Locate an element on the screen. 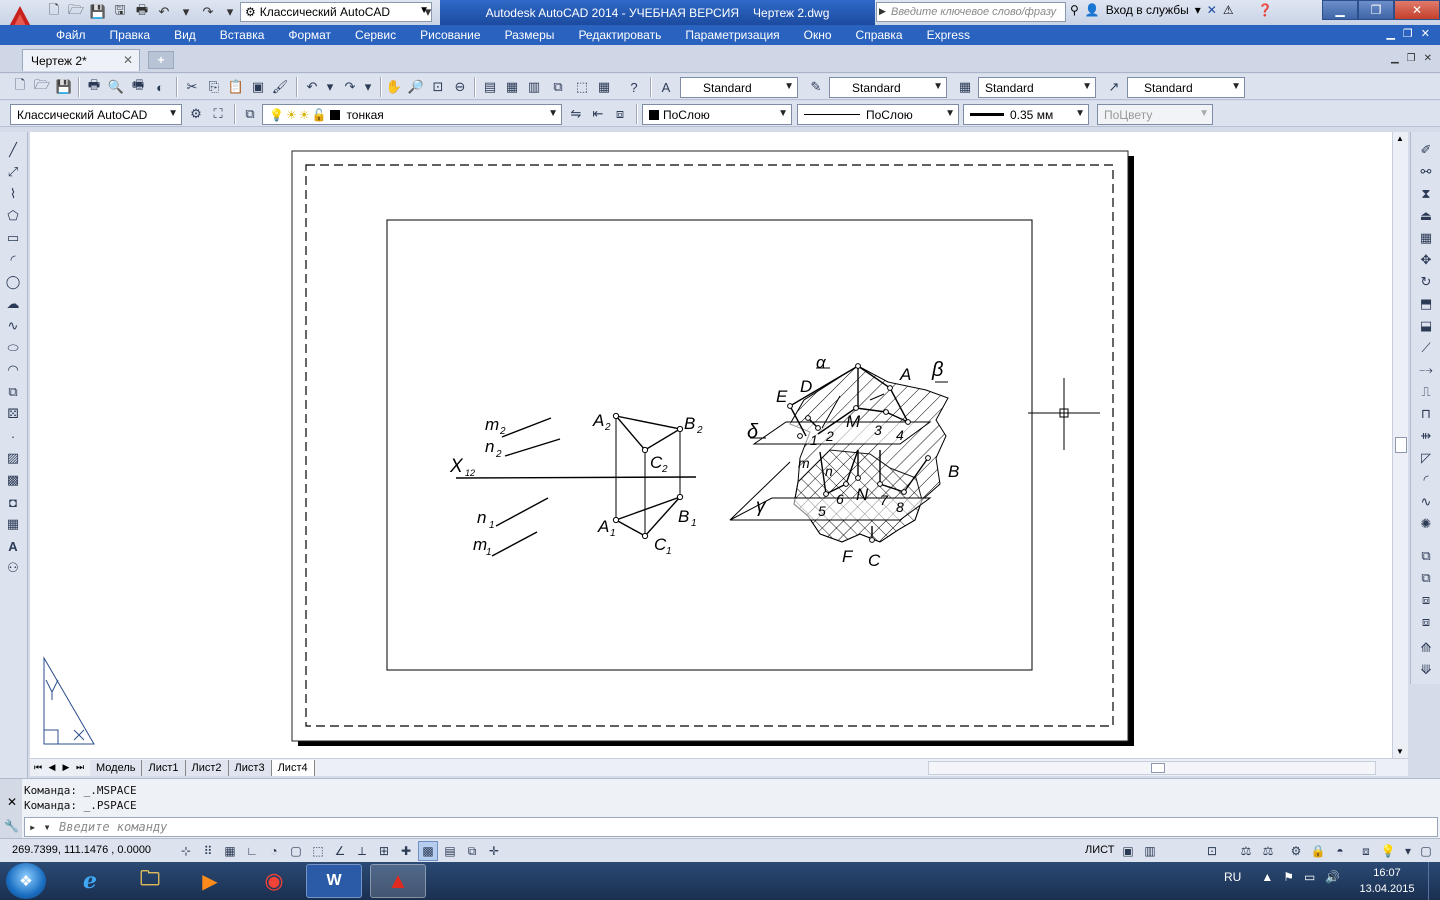 The image size is (1440, 900). horizontal-scroll-thumb is located at coordinates (1158, 768).